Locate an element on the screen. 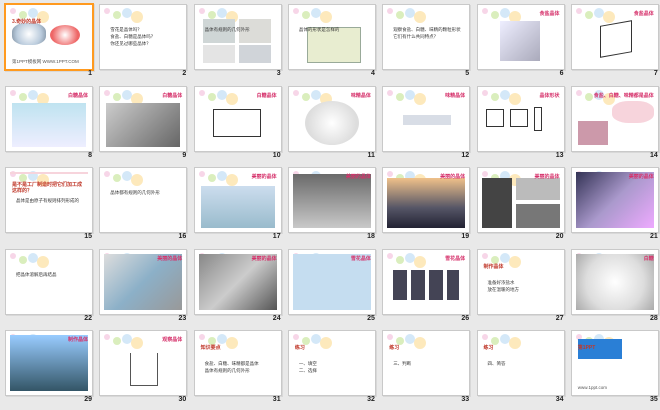 The width and height of the screenshot is (660, 410). slide-label: 白糖 is located at coordinates (648, 258).